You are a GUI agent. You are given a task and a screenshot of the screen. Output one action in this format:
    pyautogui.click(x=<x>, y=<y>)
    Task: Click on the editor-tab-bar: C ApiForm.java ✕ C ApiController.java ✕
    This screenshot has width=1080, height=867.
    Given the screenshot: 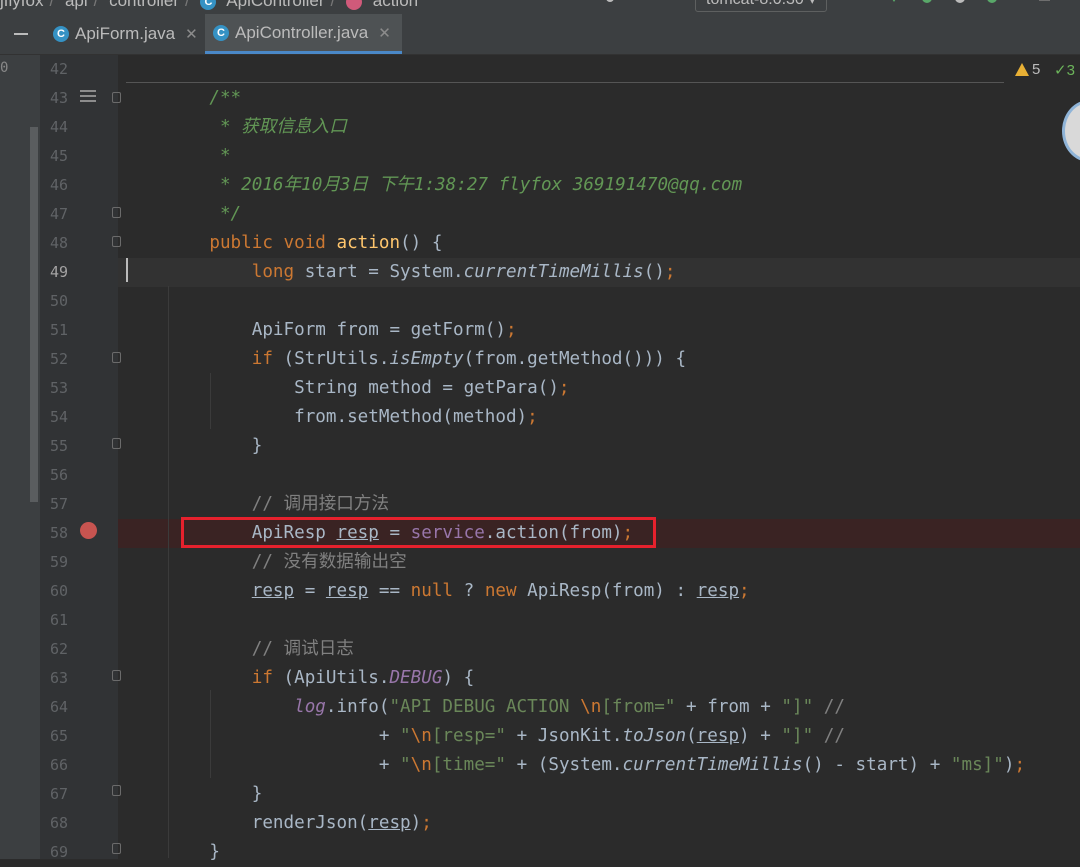 What is the action you would take?
    pyautogui.click(x=540, y=34)
    